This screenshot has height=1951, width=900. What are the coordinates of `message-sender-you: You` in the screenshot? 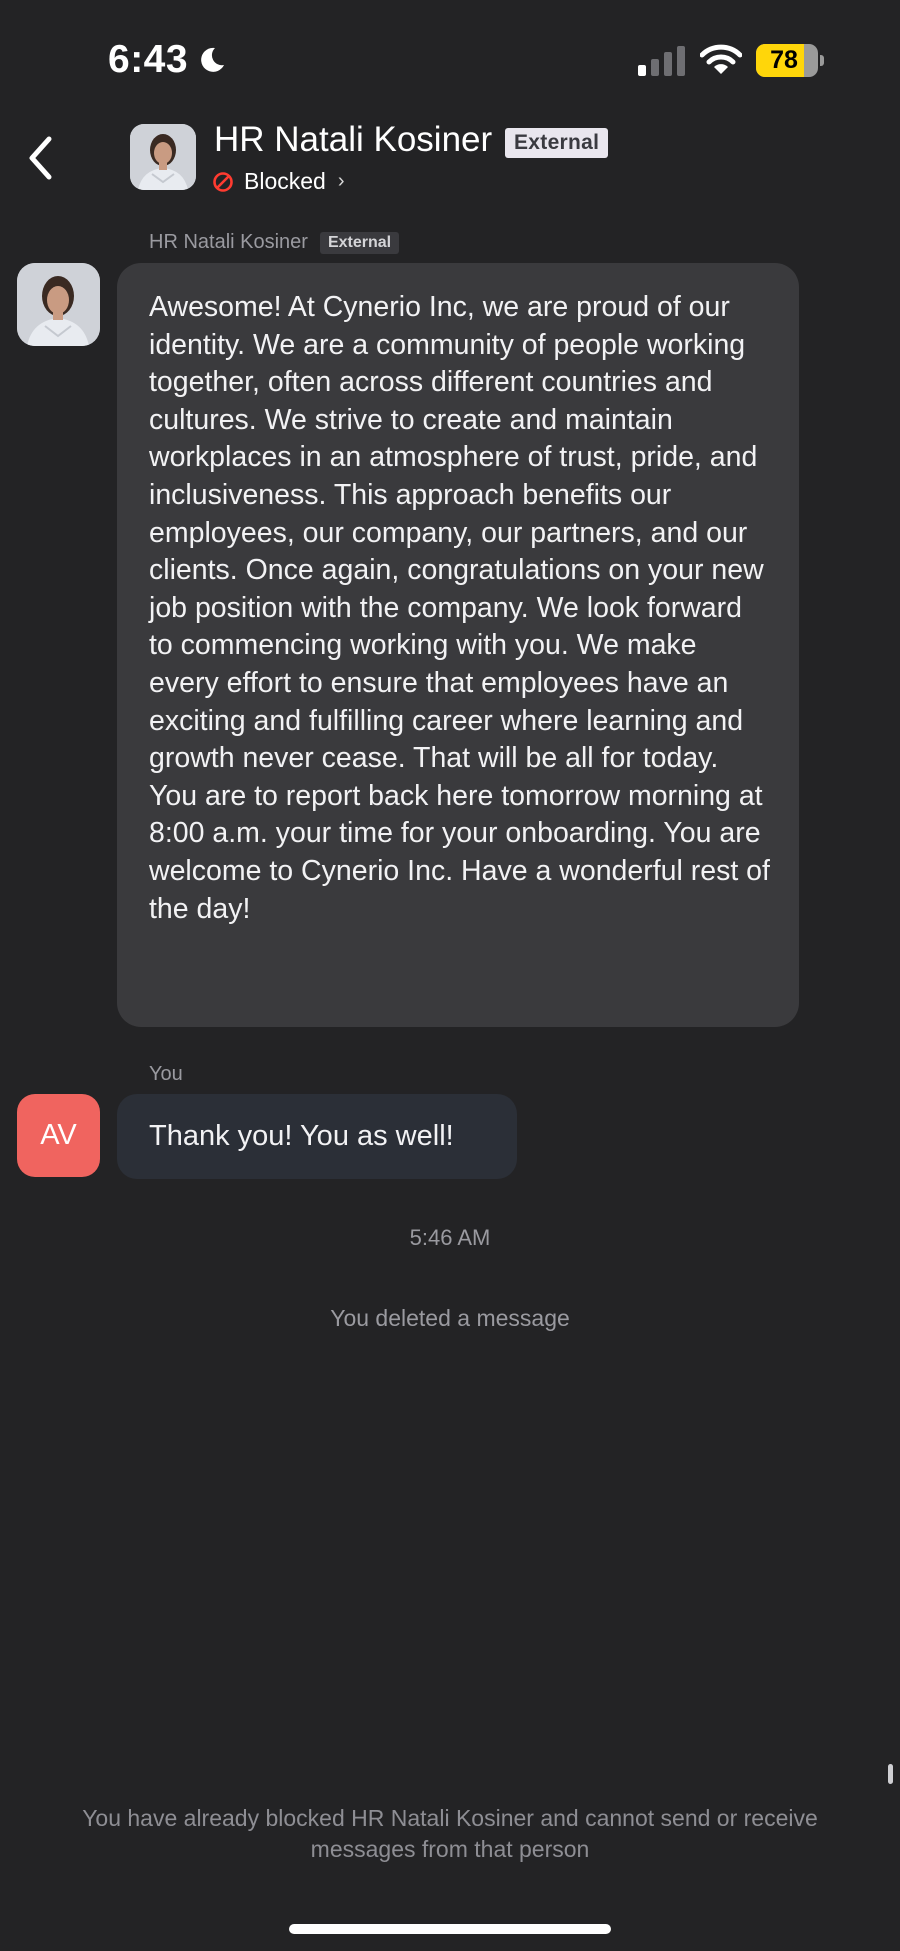 It's located at (166, 1074).